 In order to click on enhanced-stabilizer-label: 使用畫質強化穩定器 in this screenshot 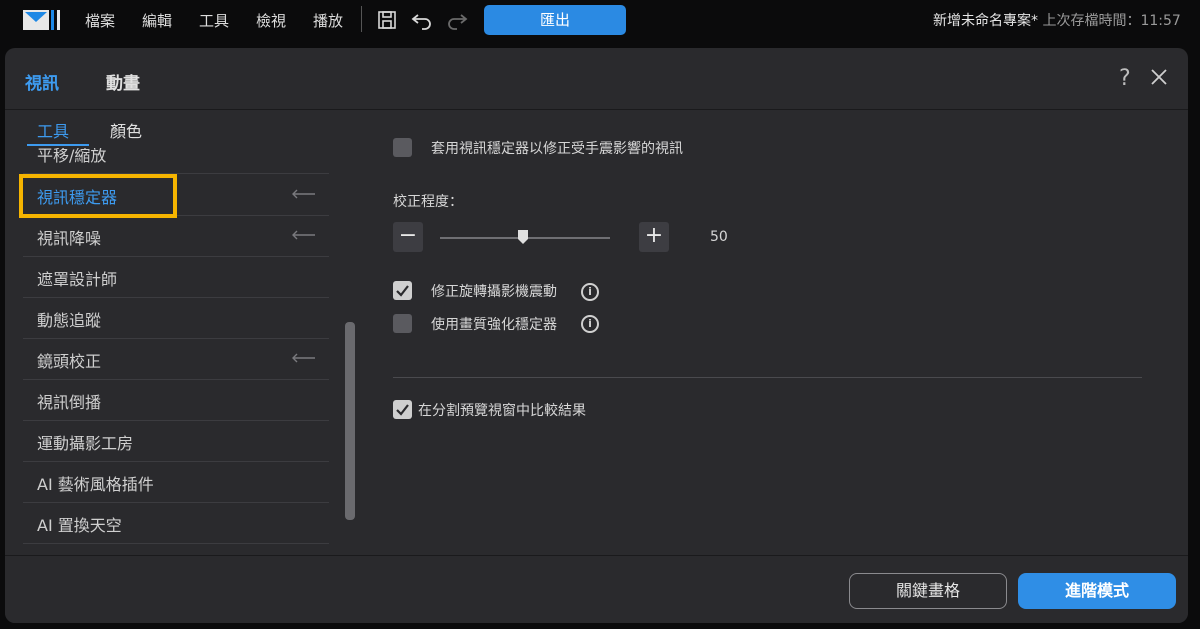, I will do `click(494, 325)`.